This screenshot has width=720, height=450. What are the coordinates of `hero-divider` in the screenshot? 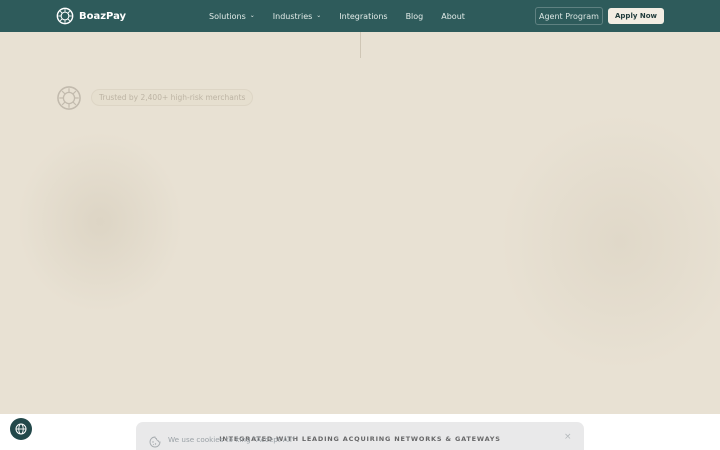 It's located at (360, 45).